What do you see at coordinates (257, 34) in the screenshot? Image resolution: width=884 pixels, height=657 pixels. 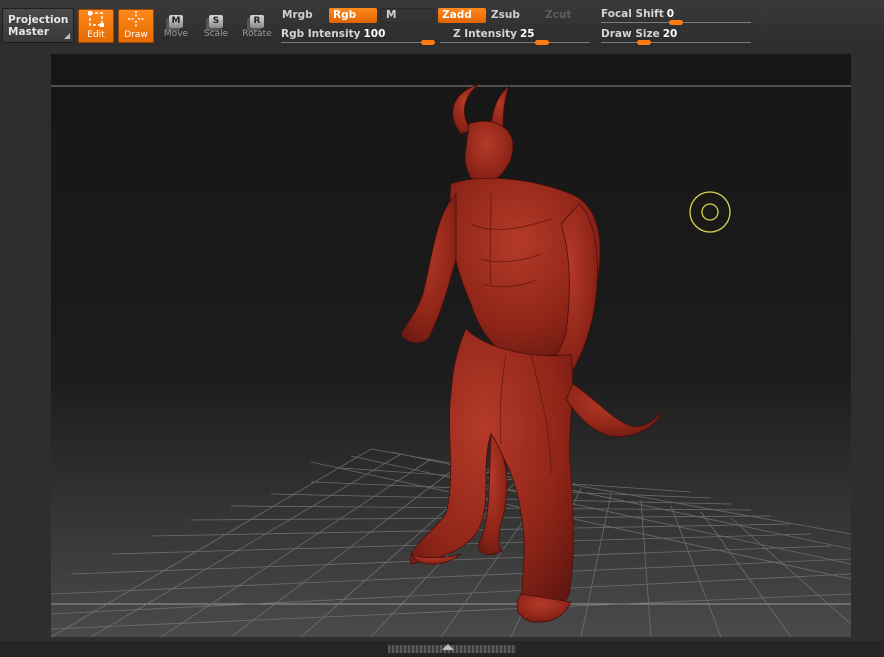 I see `rotate-label: Rotate` at bounding box center [257, 34].